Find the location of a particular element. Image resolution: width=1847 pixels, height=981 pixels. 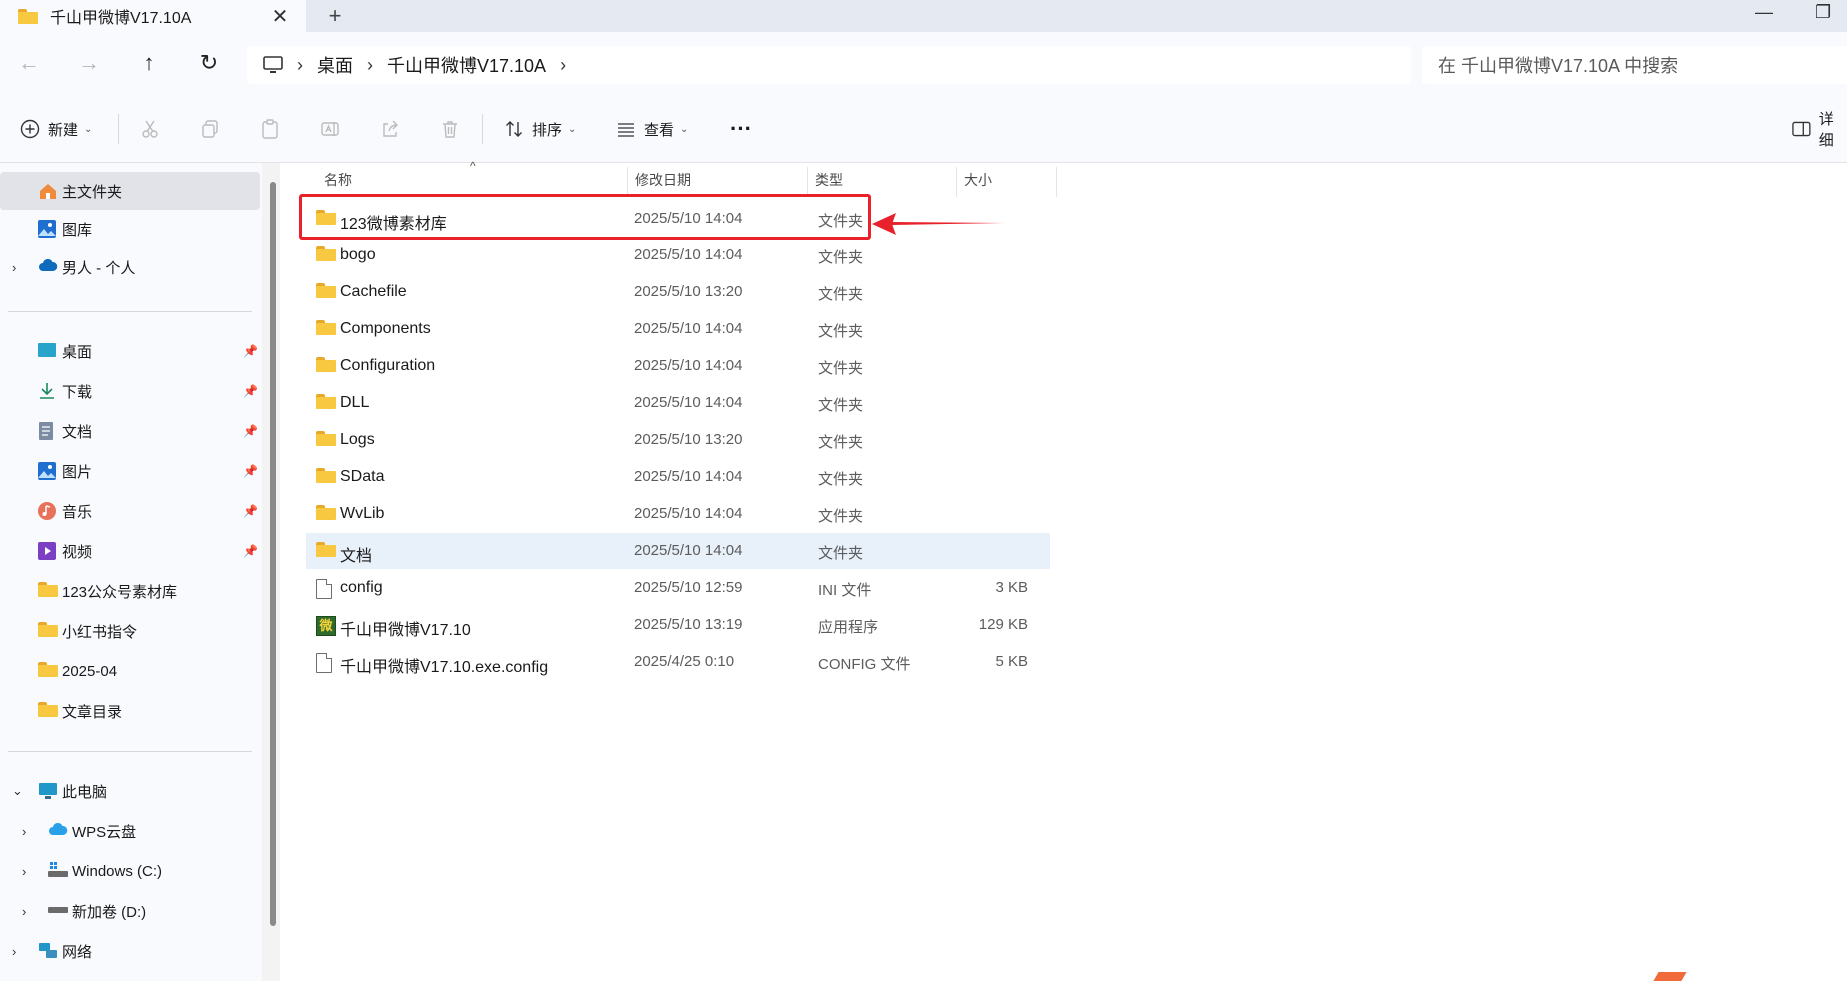

rename-button is located at coordinates (330, 129).